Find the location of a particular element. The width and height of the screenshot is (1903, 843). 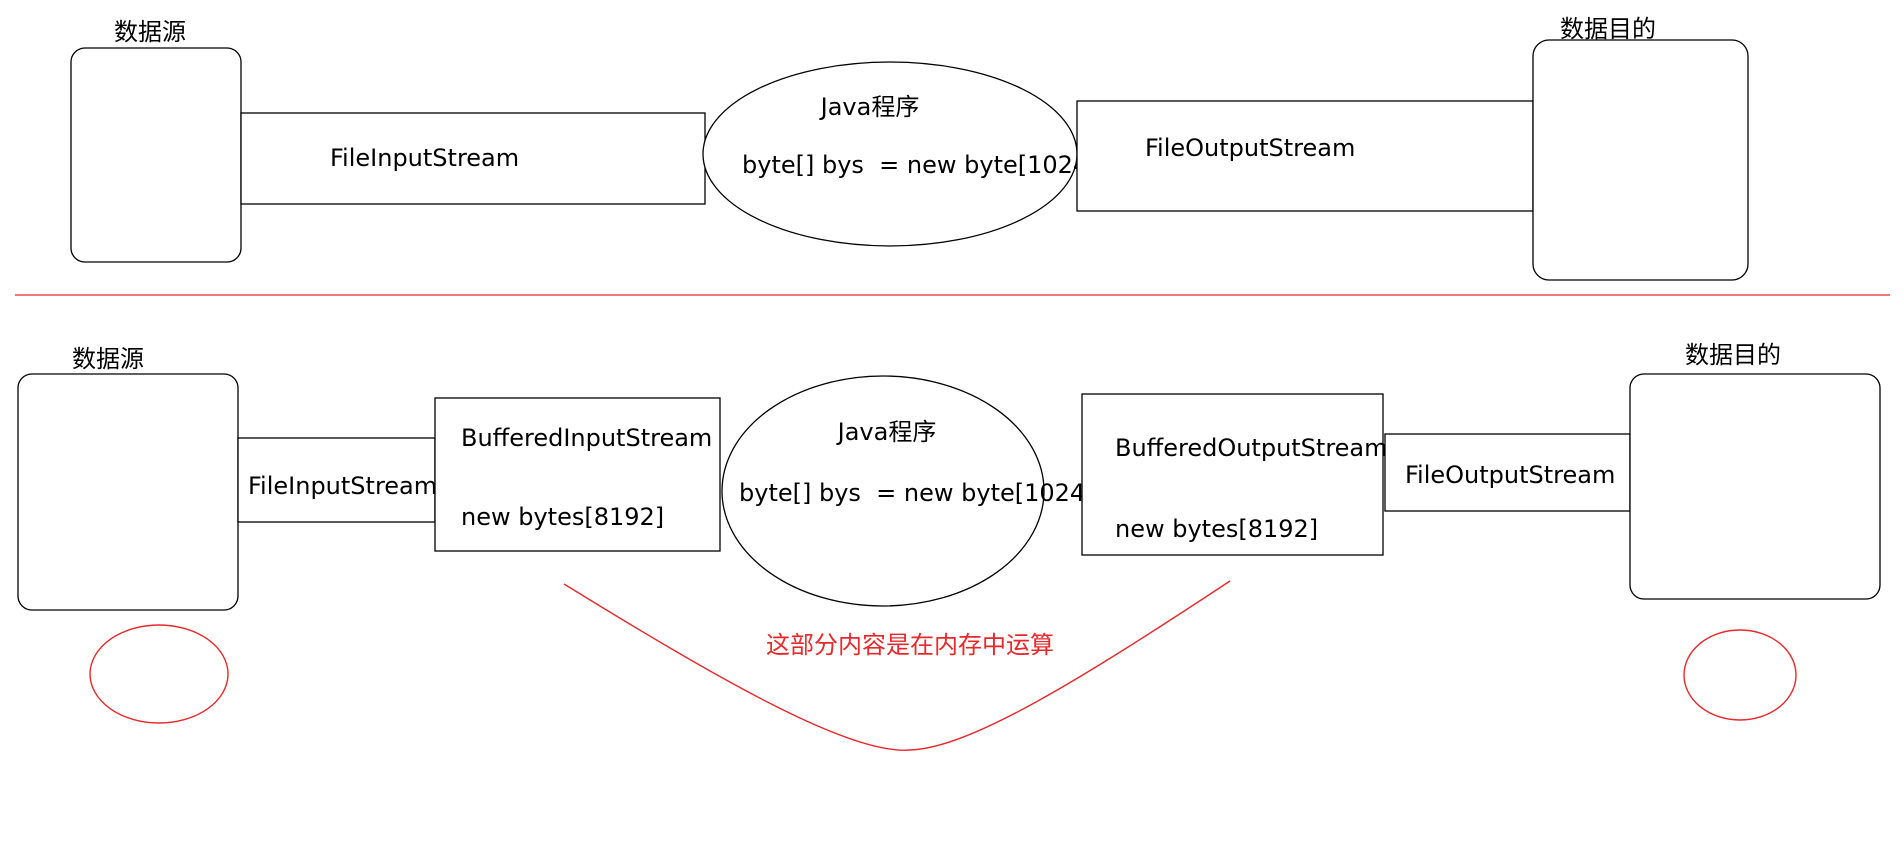

top-destination-box is located at coordinates (1640, 160).